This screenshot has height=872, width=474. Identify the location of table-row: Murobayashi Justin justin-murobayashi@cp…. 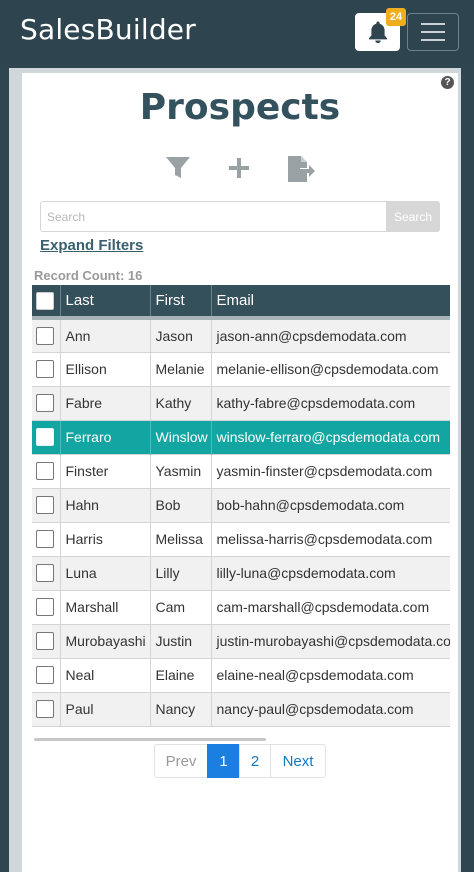
(241, 641).